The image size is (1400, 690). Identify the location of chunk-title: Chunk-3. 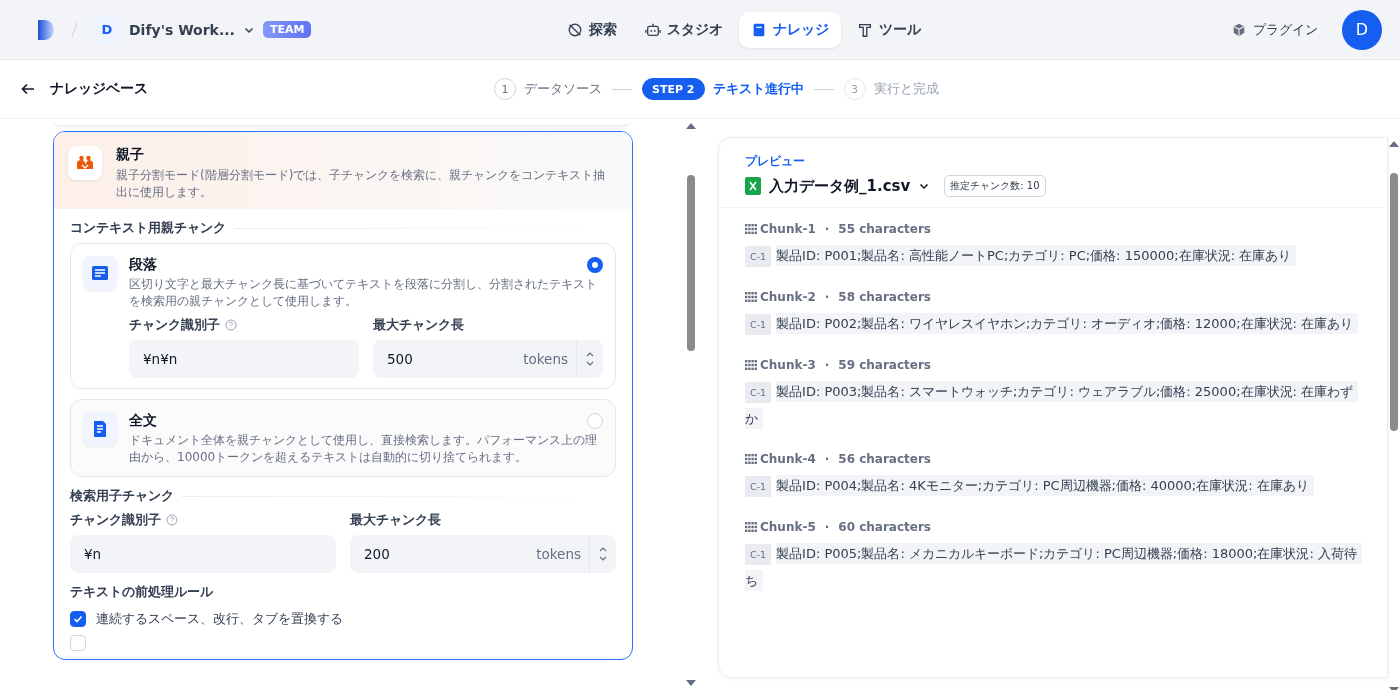
(788, 365).